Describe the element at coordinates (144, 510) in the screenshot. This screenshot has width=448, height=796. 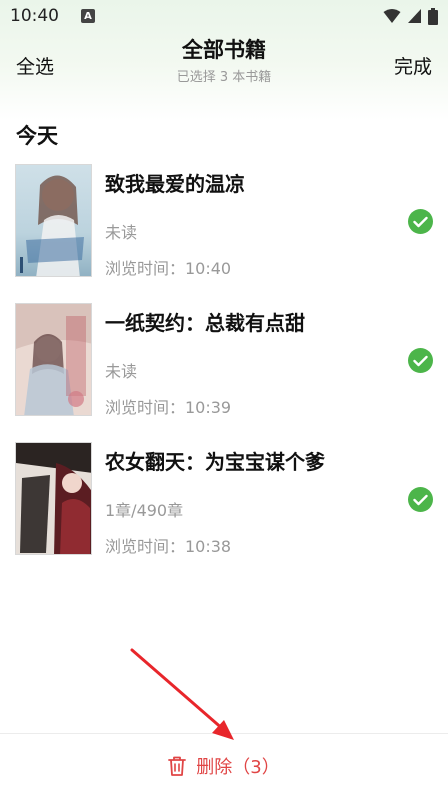
I see `book-progress: 1章/490章` at that location.